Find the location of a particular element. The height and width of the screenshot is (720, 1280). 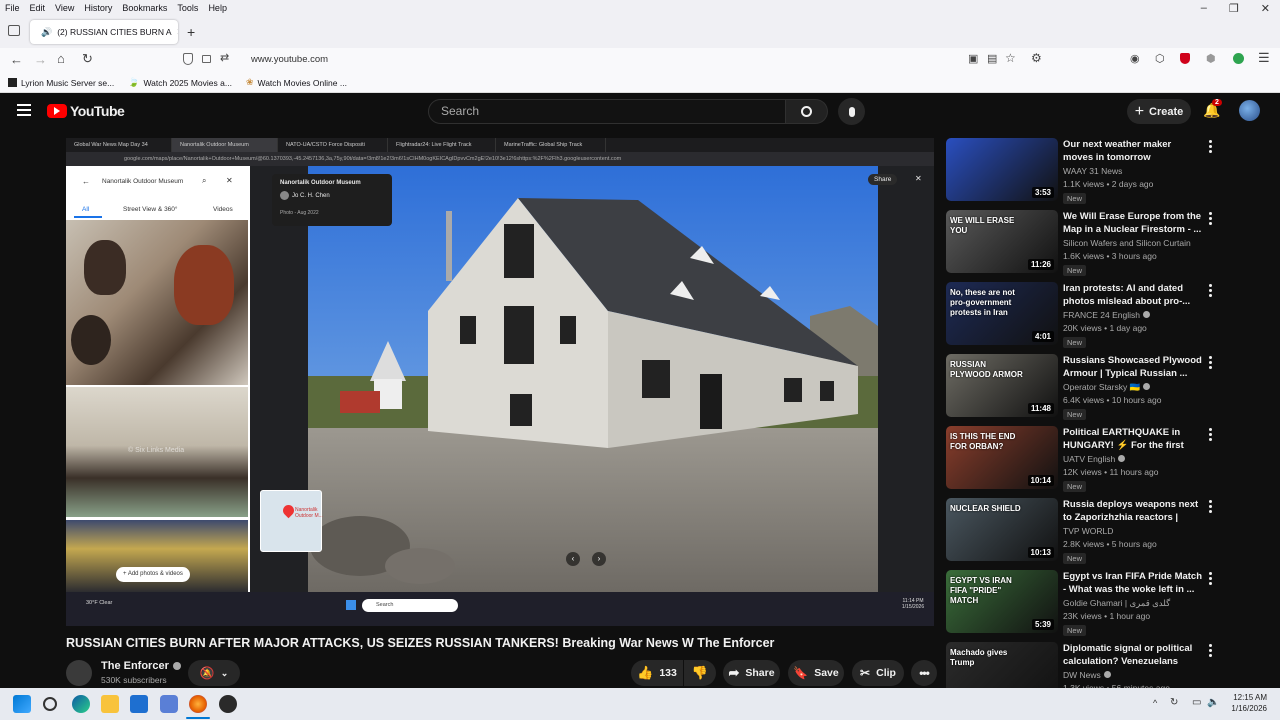

new-tab-icon: + is located at coordinates (191, 32).